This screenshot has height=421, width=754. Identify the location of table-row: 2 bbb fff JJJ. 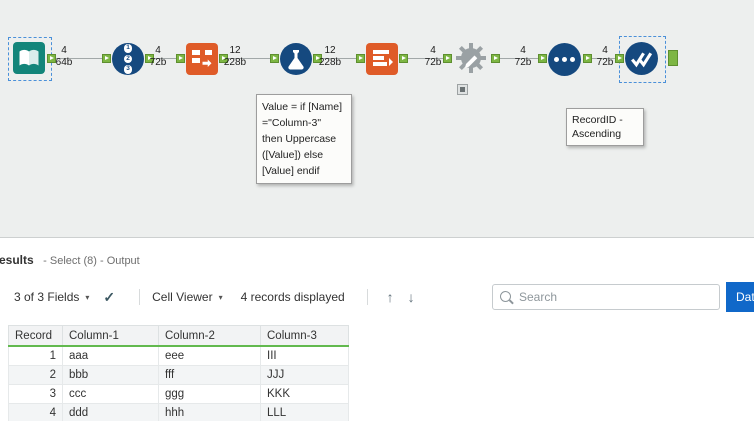
(178, 375).